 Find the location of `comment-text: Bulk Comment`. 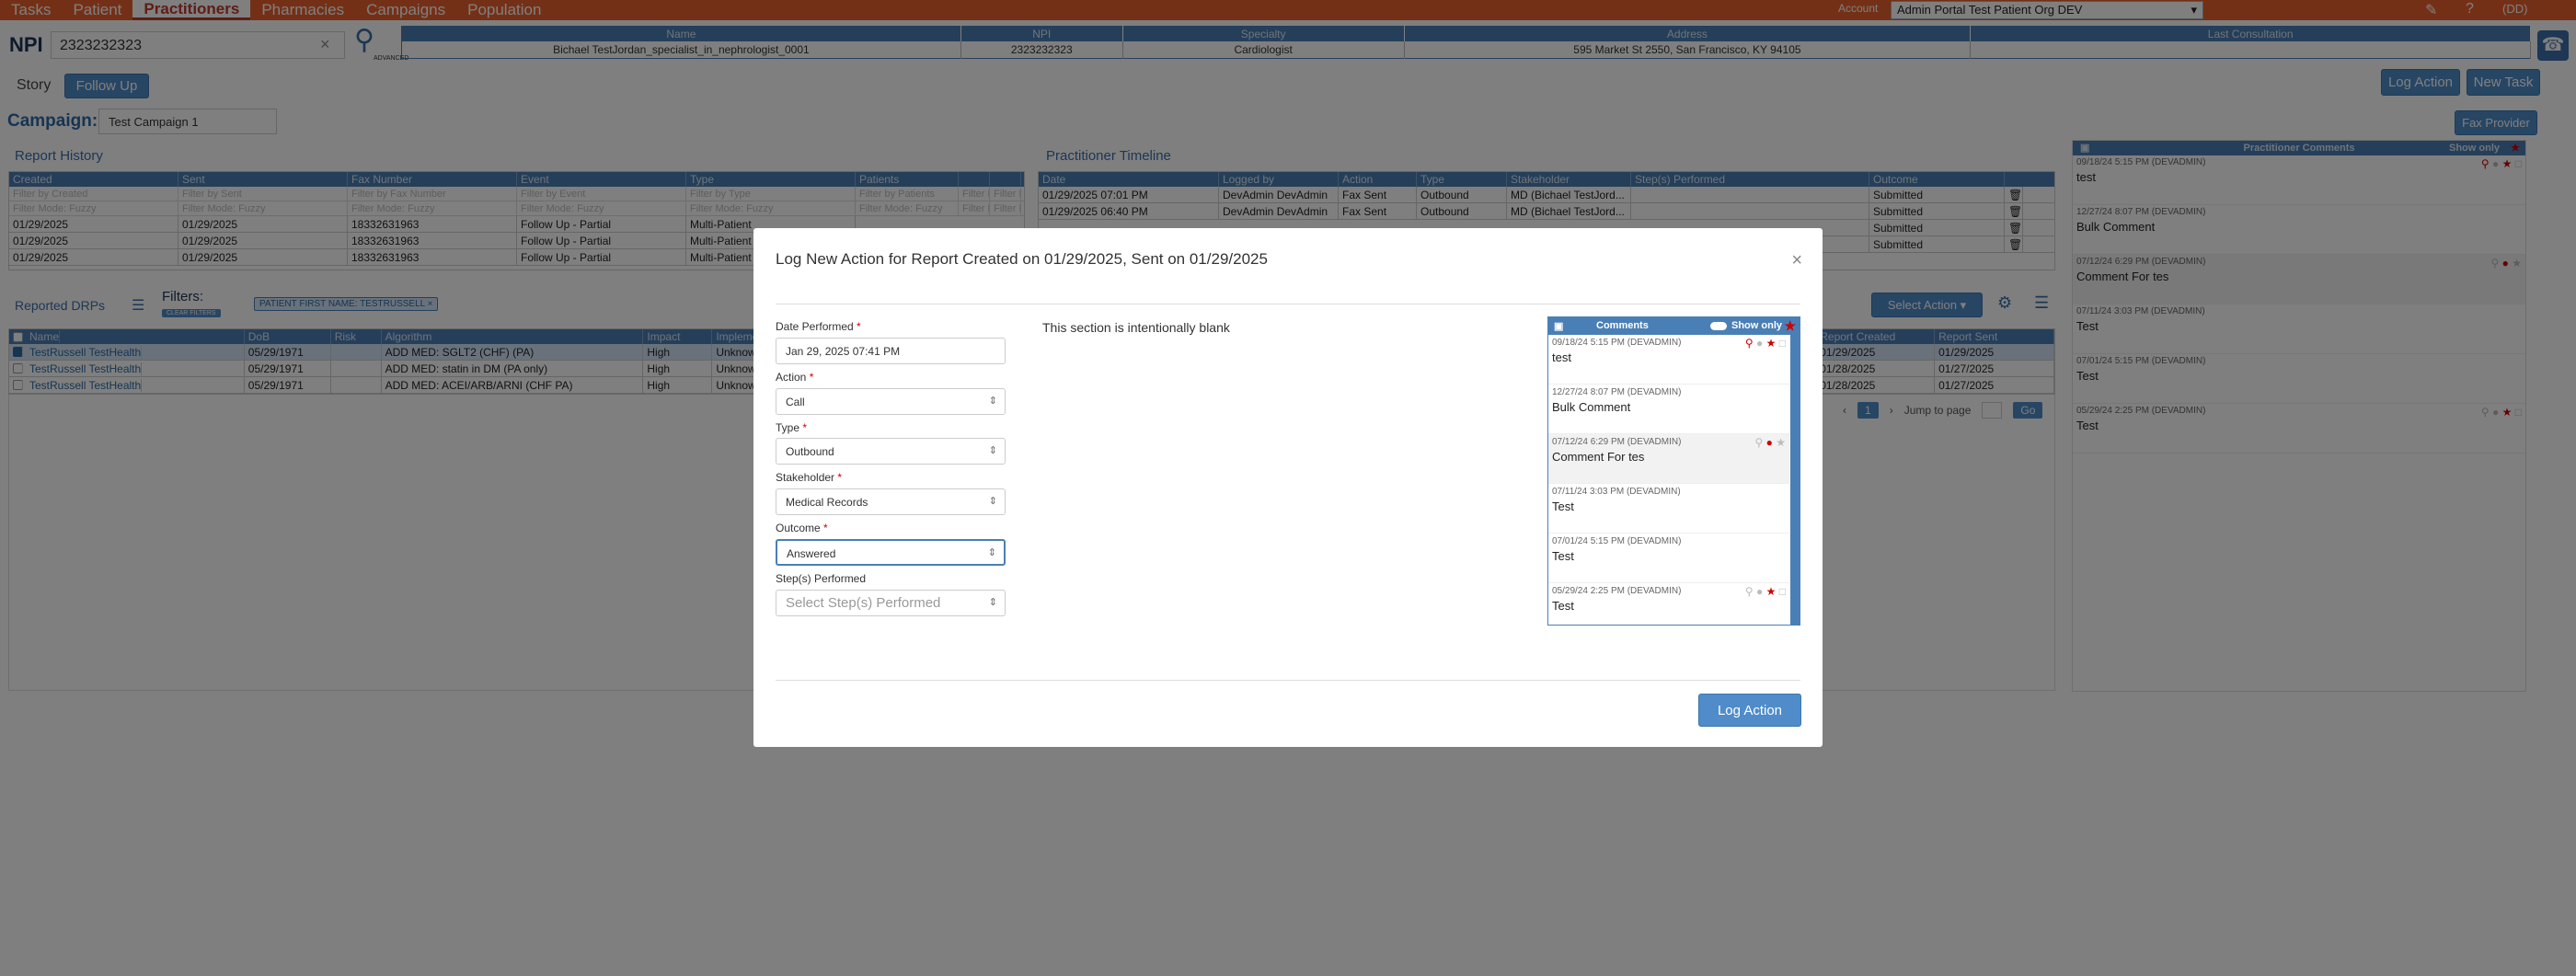

comment-text: Bulk Comment is located at coordinates (1591, 407).